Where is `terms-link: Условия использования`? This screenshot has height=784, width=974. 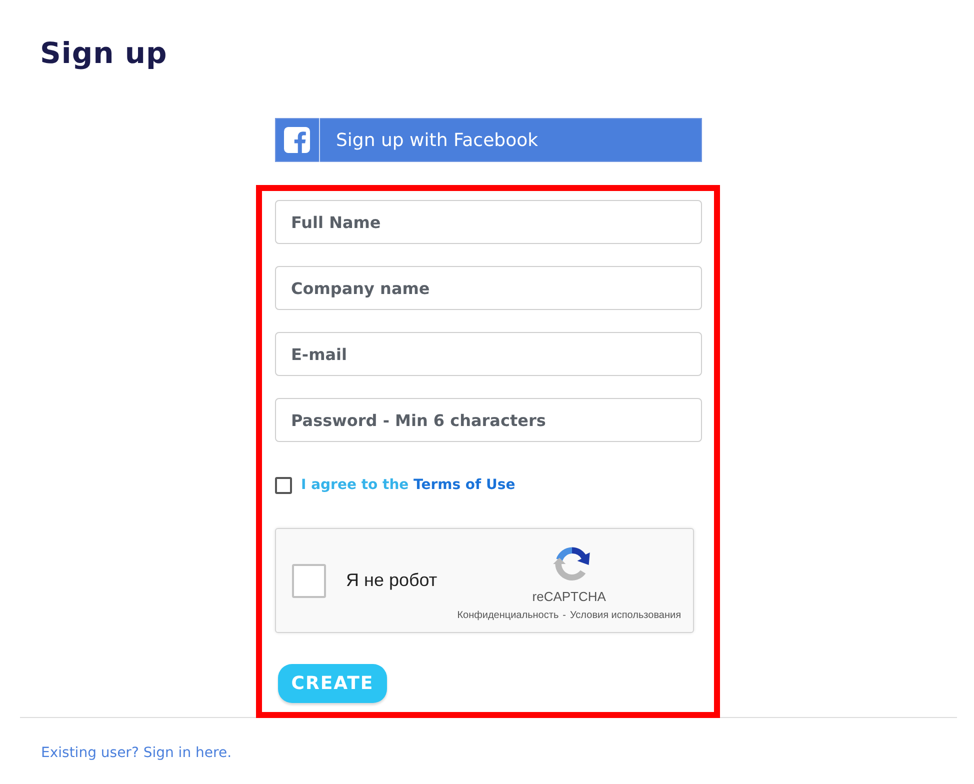
terms-link: Условия использования is located at coordinates (625, 615).